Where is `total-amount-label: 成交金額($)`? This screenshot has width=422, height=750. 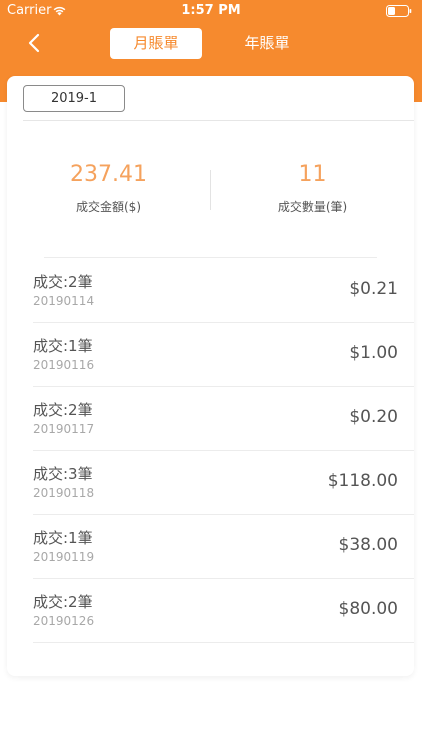 total-amount-label: 成交金額($) is located at coordinates (108, 207).